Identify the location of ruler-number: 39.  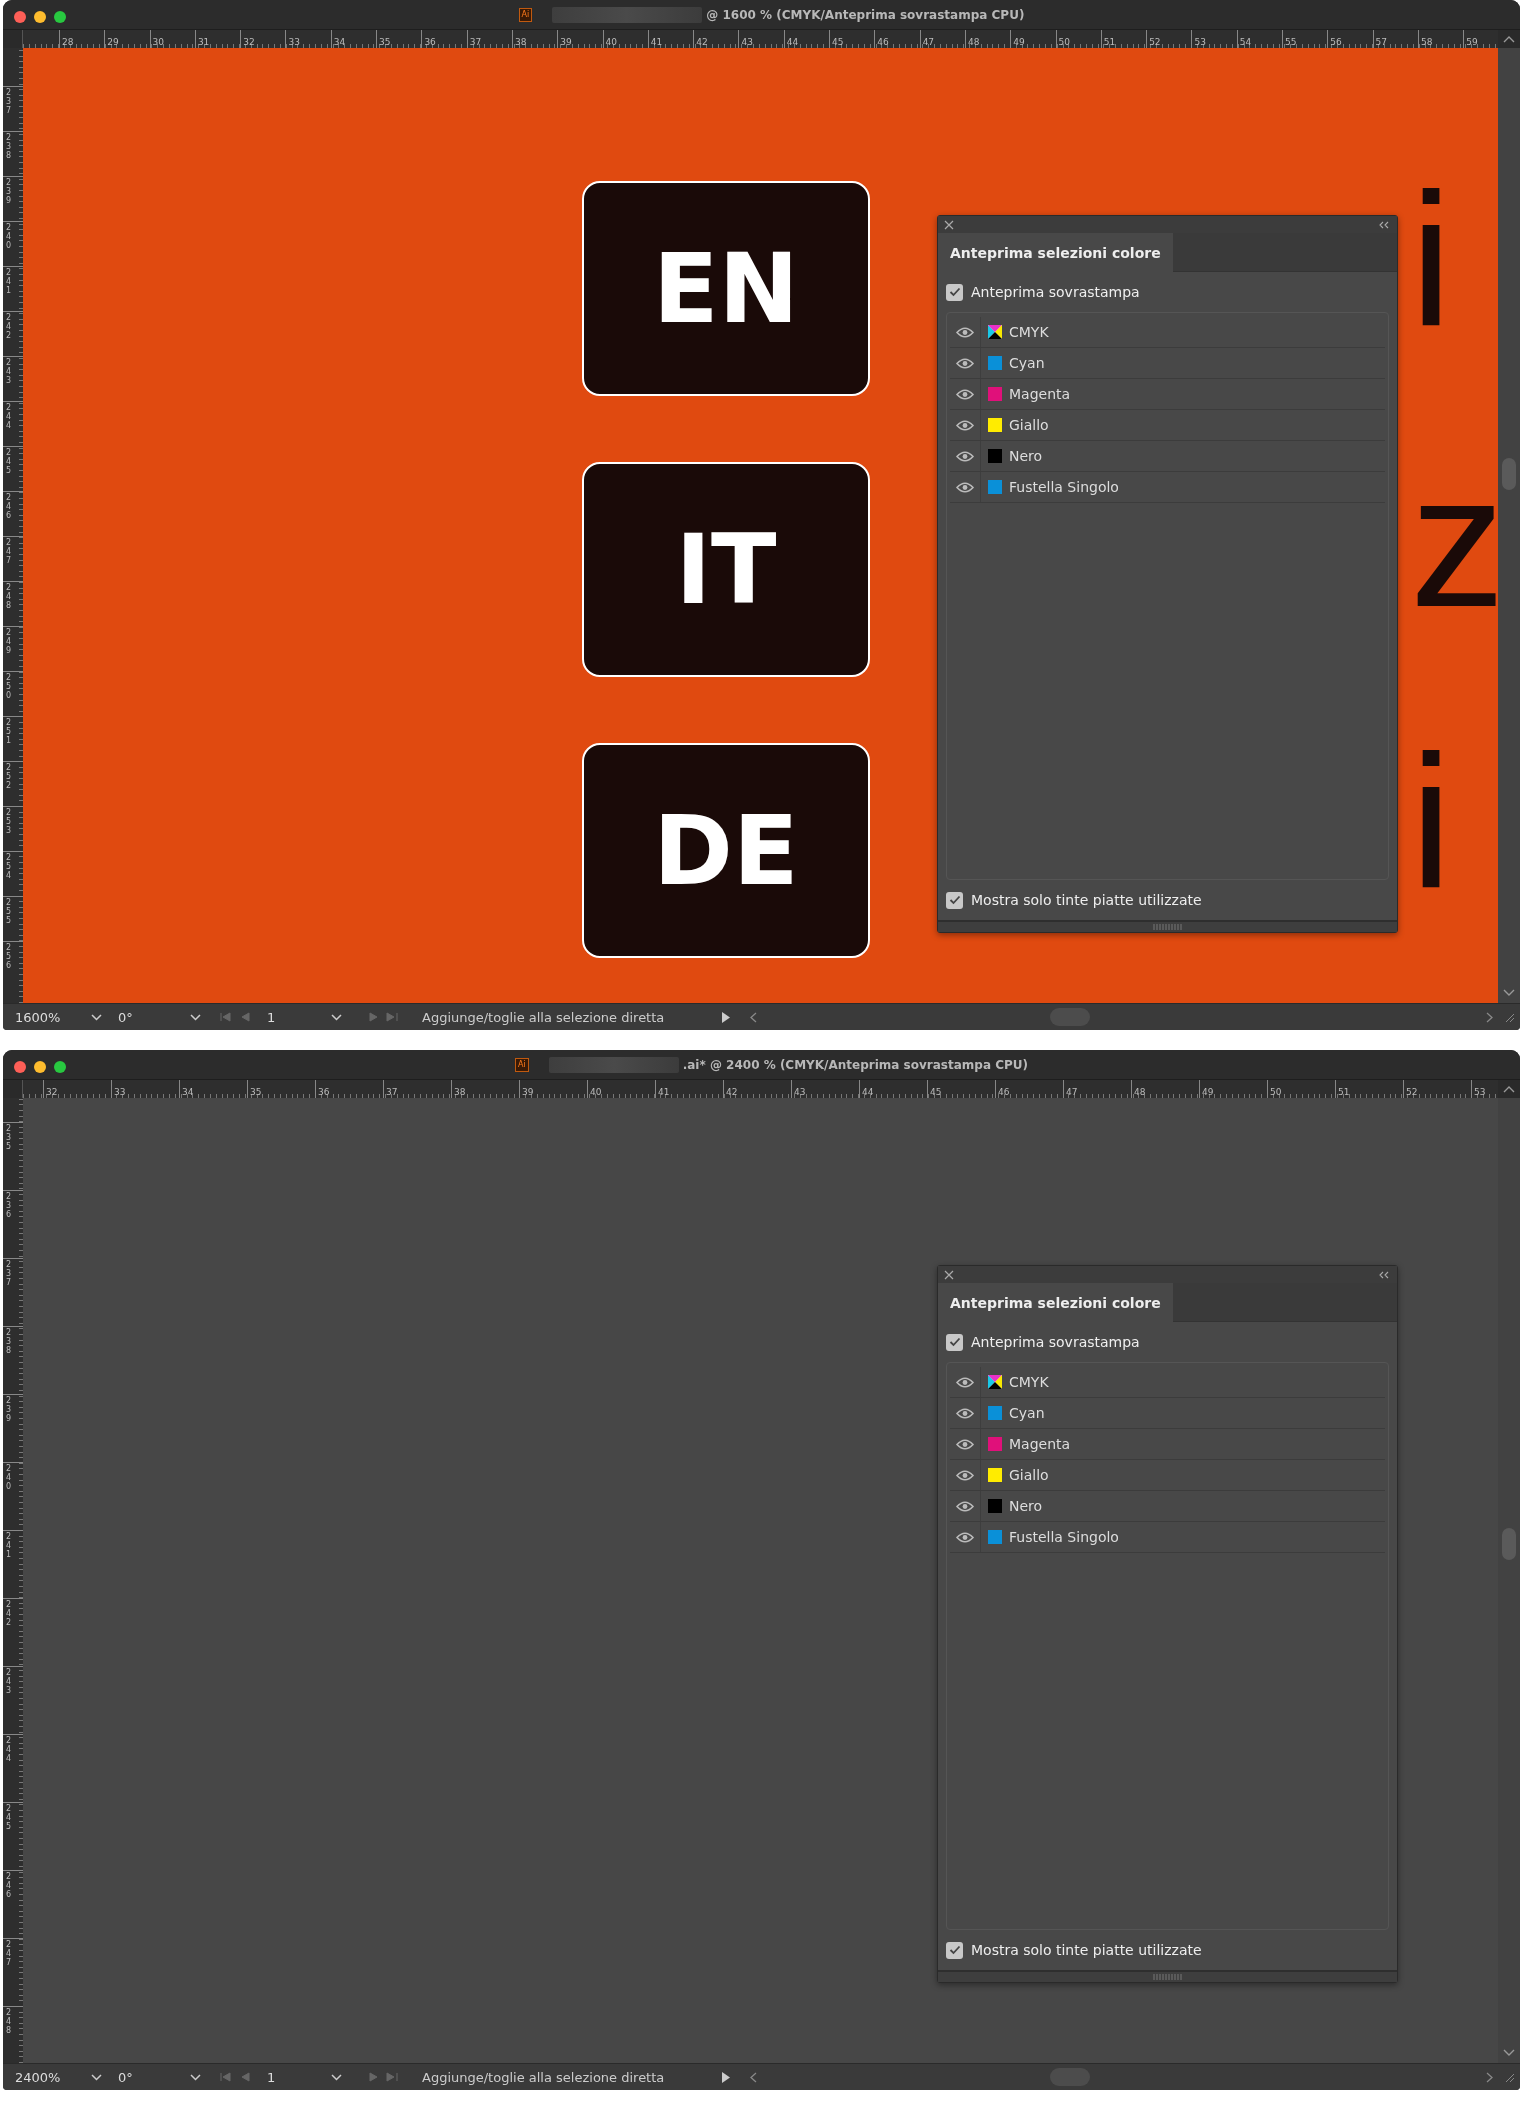
(565, 42).